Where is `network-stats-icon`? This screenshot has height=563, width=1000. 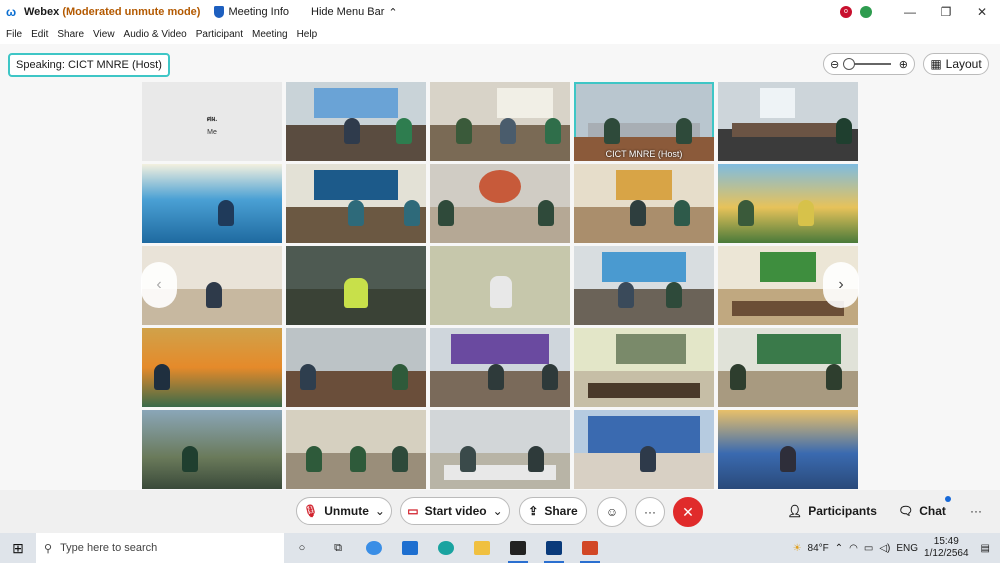 network-stats-icon is located at coordinates (866, 12).